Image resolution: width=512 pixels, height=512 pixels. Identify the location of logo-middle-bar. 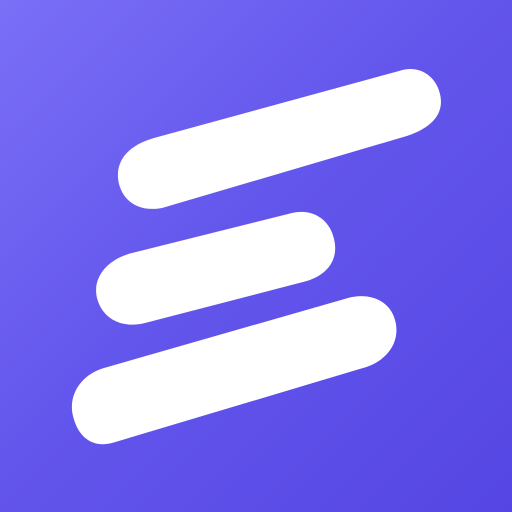
(216, 268).